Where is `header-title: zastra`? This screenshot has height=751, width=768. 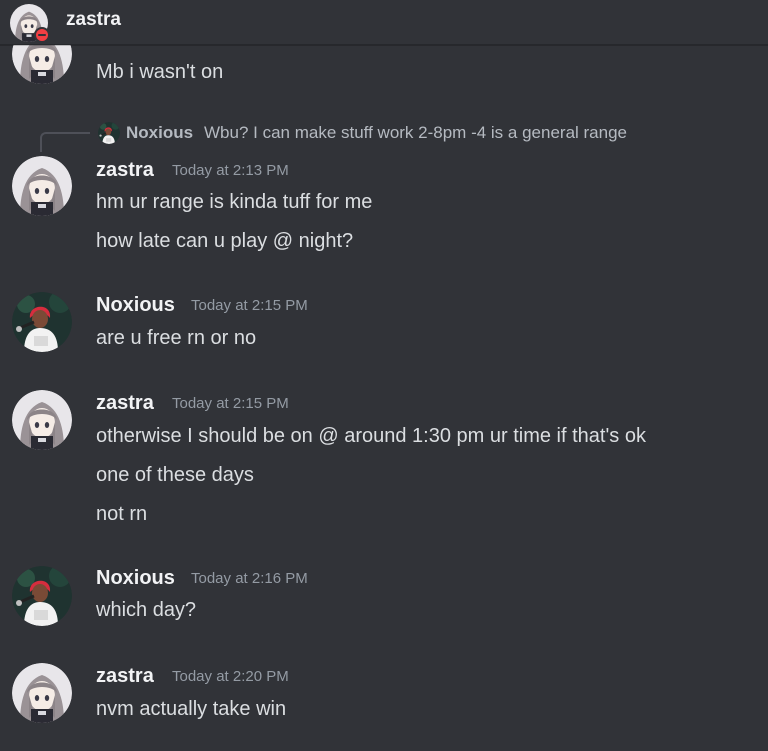 header-title: zastra is located at coordinates (93, 20).